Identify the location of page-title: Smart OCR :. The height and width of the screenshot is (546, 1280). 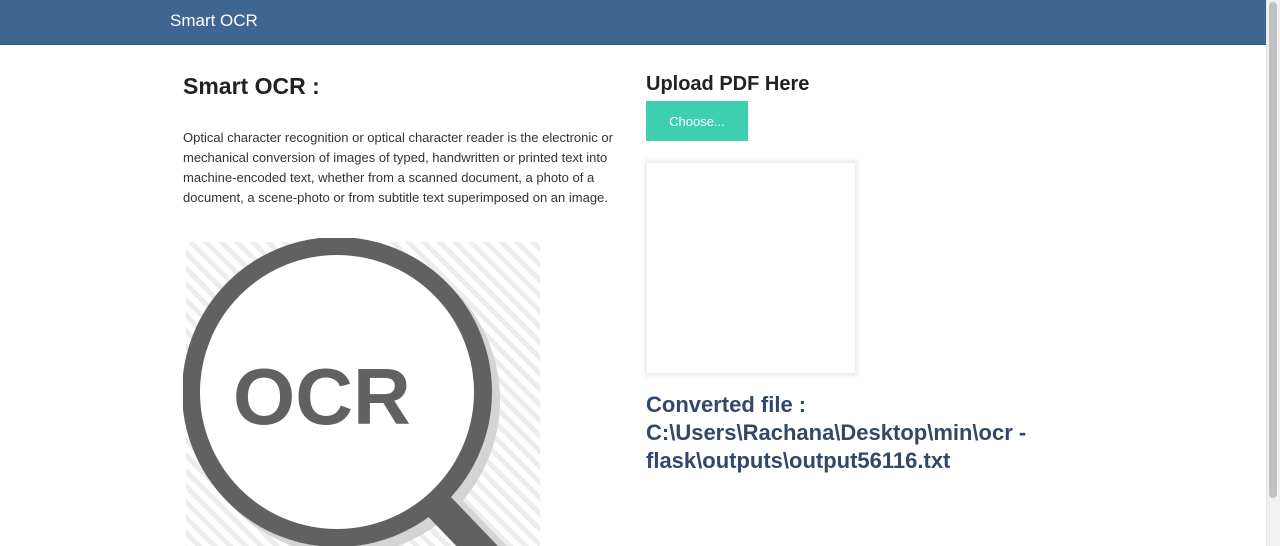
(251, 86).